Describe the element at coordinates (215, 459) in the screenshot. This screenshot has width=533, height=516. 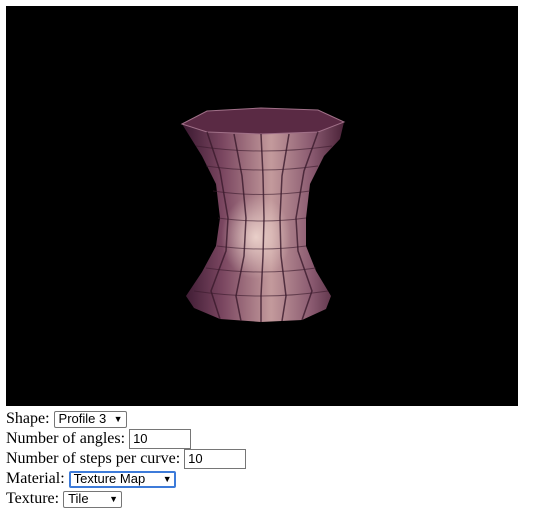
I see `steps-input: 10` at that location.